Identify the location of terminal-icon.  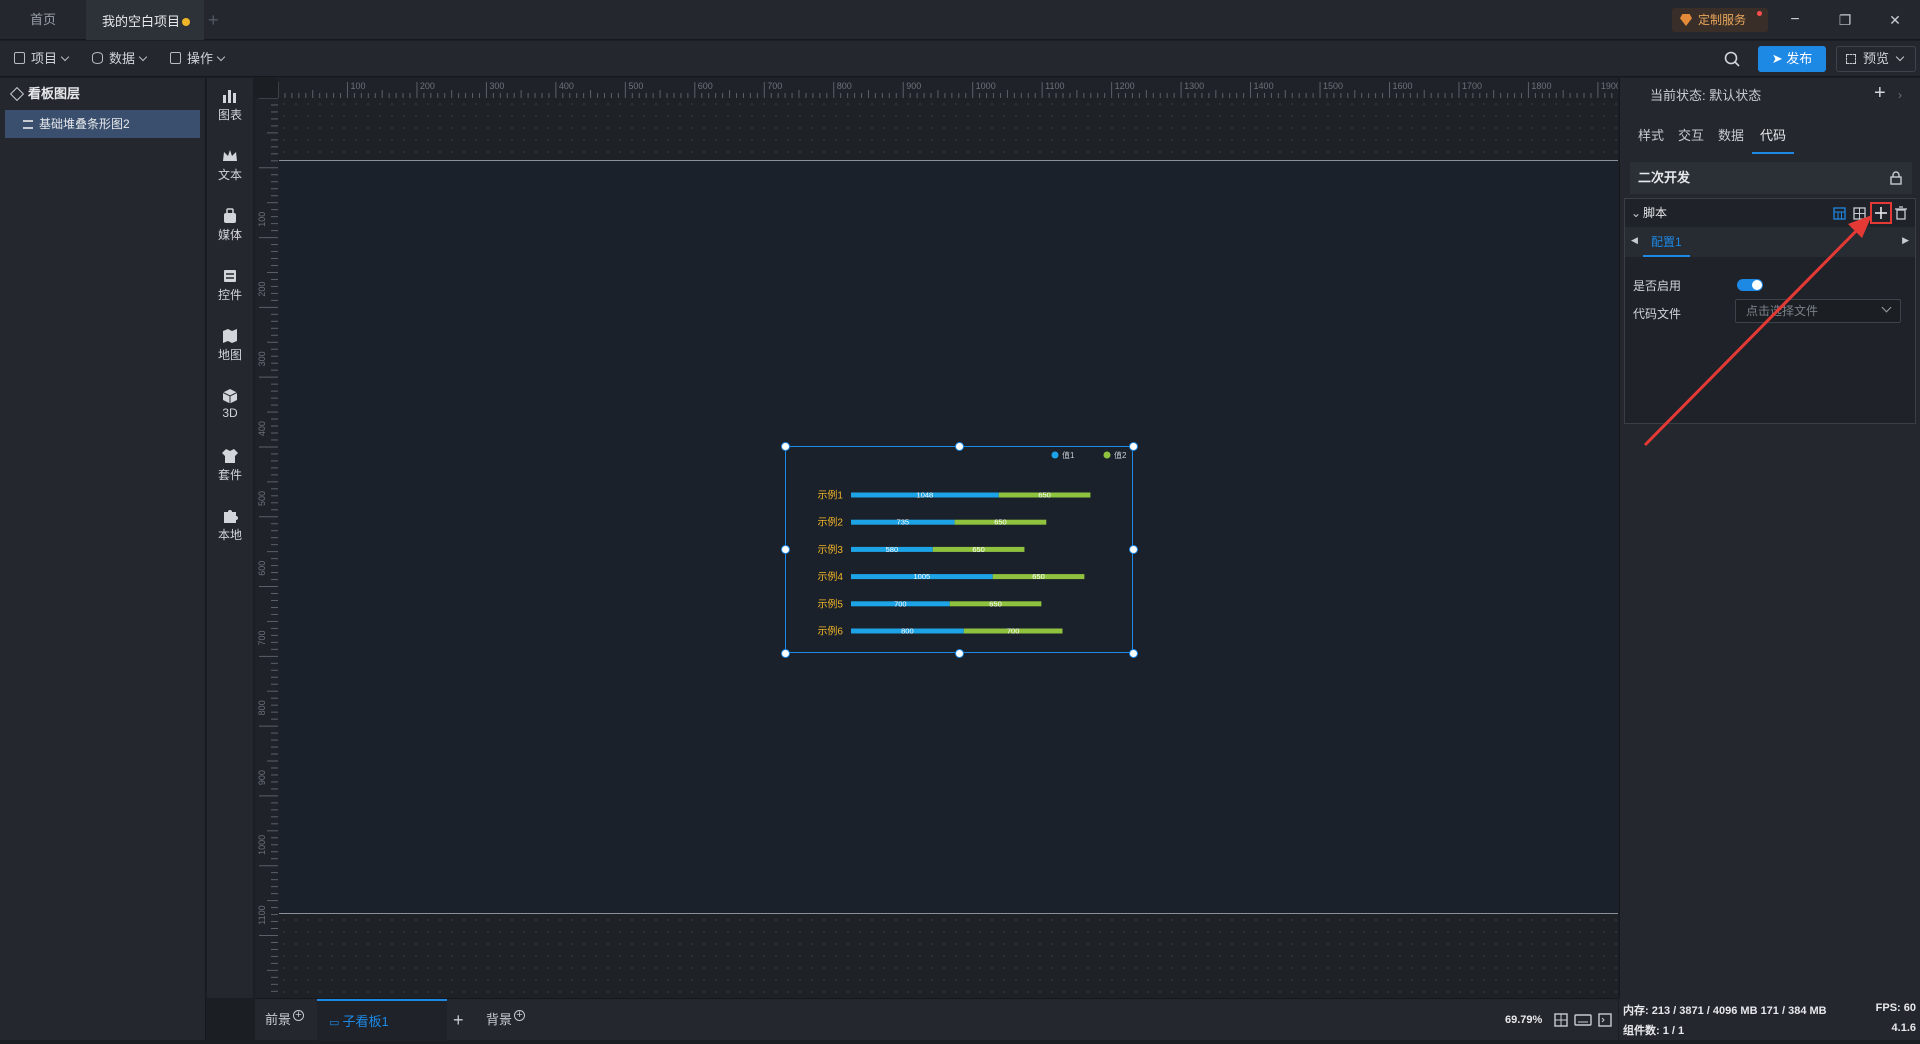
(1605, 1020).